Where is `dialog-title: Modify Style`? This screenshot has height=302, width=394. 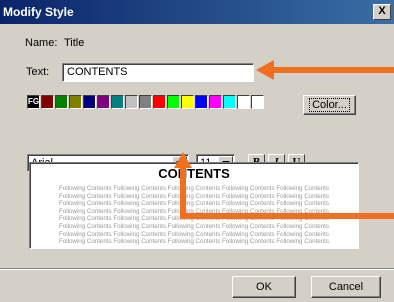 dialog-title: Modify Style is located at coordinates (38, 12).